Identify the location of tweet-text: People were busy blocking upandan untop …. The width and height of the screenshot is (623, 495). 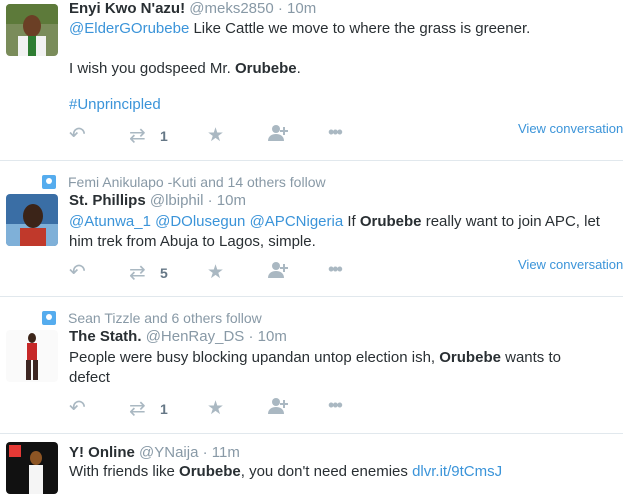
(344, 358).